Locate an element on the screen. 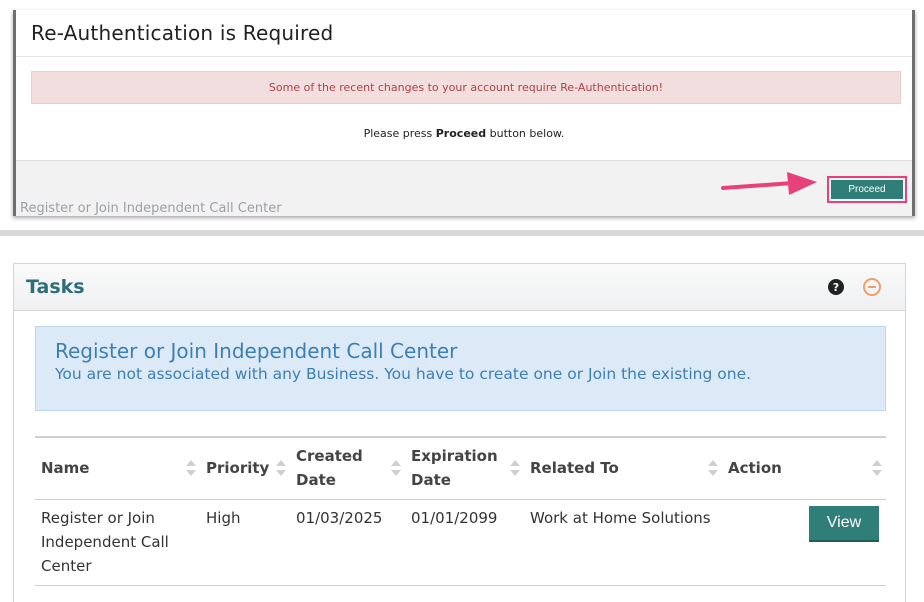  column-header-created-date: Created Date is located at coordinates (347, 468).